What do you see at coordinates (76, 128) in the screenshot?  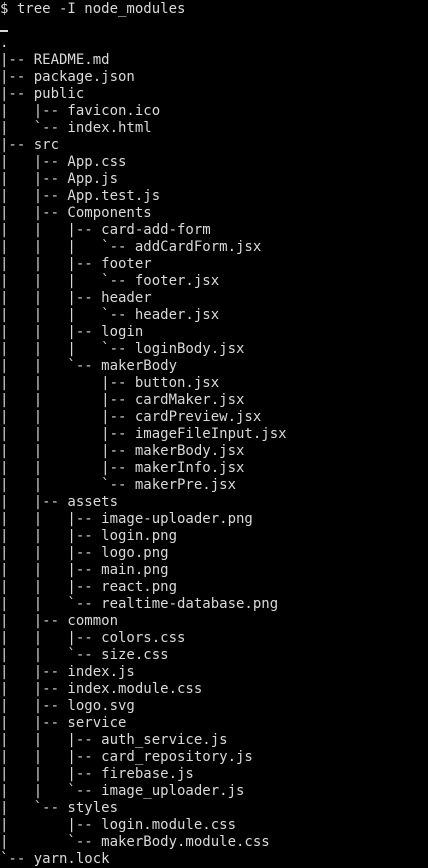 I see `tree-line: | `-- index.html` at bounding box center [76, 128].